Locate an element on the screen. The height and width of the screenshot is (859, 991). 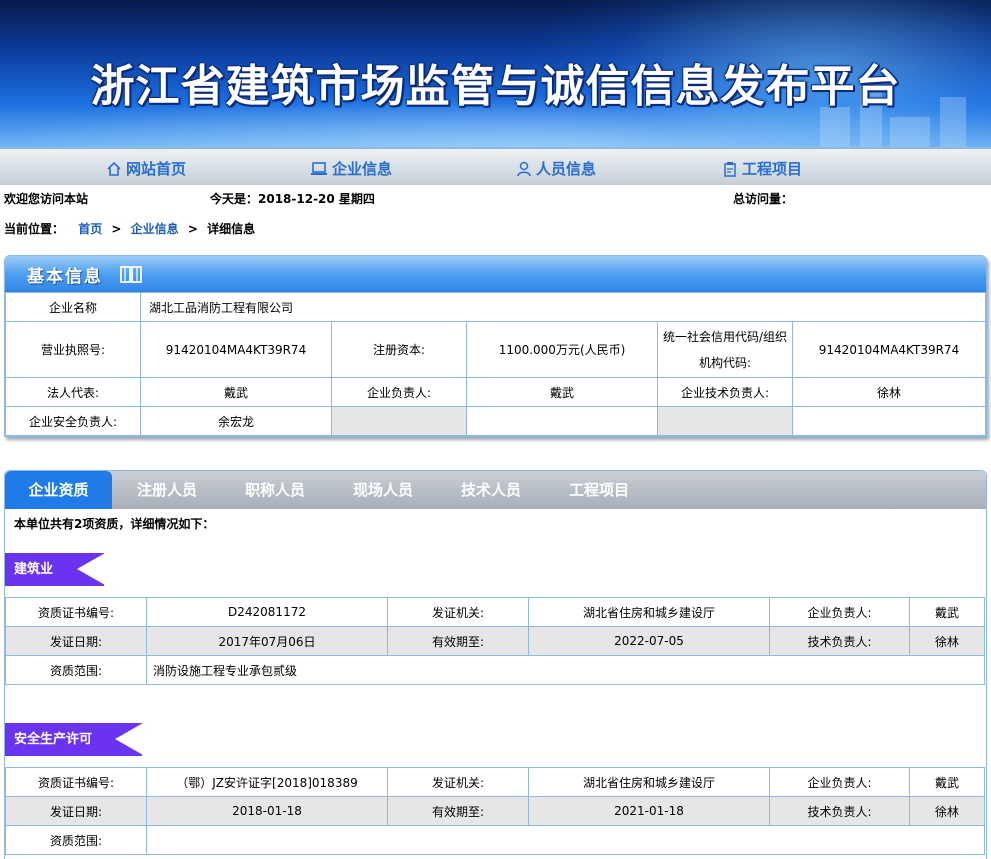
basic-info-title: 基本信息 is located at coordinates (65, 277).